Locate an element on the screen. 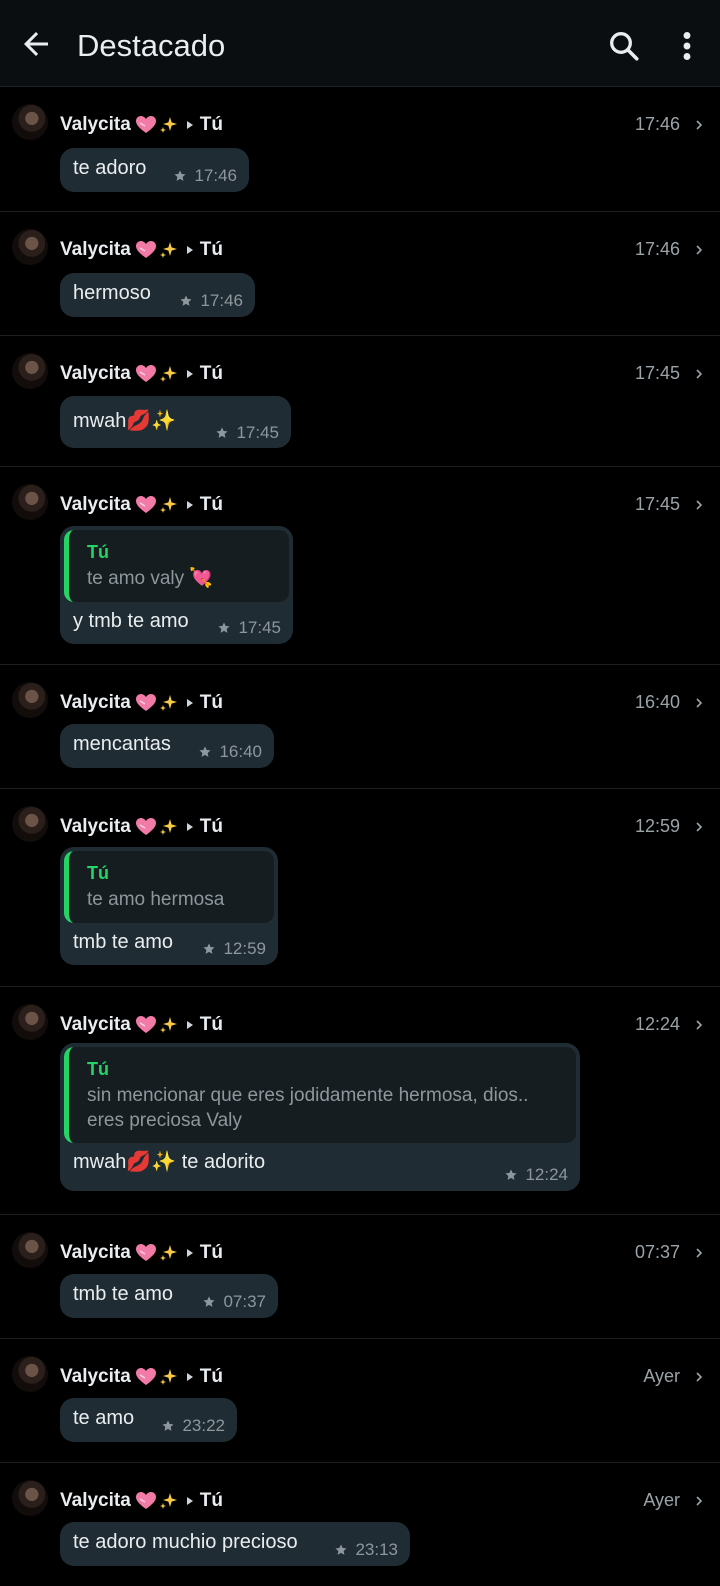  starred-item: Valycita Tú 17:46 te adoro 17:46 is located at coordinates (360, 149).